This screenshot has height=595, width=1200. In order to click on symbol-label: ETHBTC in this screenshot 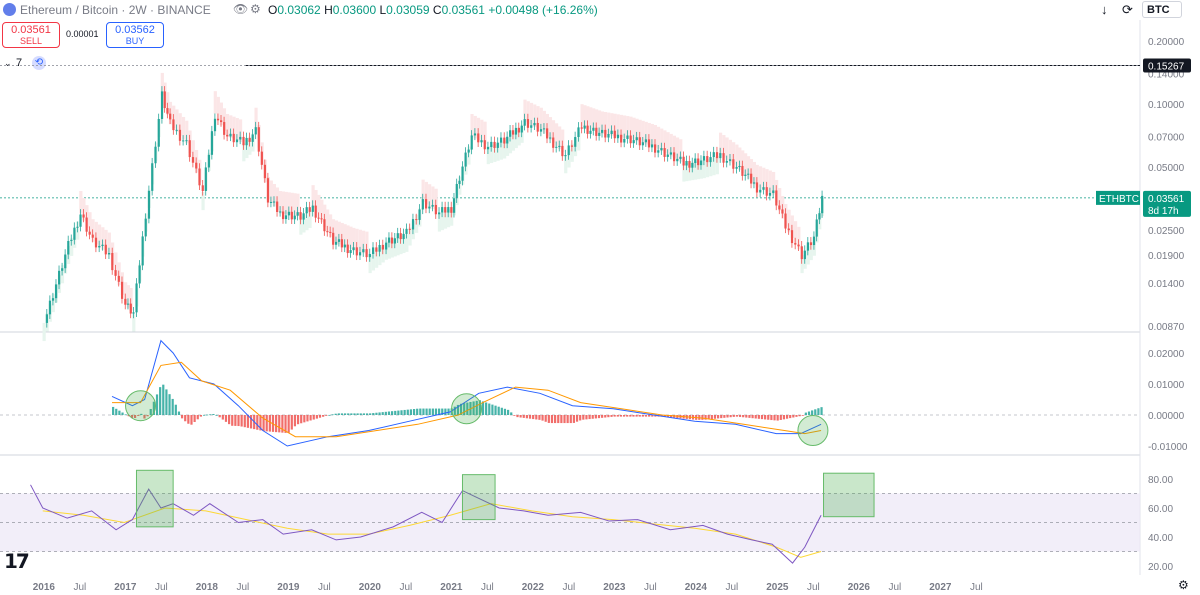, I will do `click(1119, 199)`.